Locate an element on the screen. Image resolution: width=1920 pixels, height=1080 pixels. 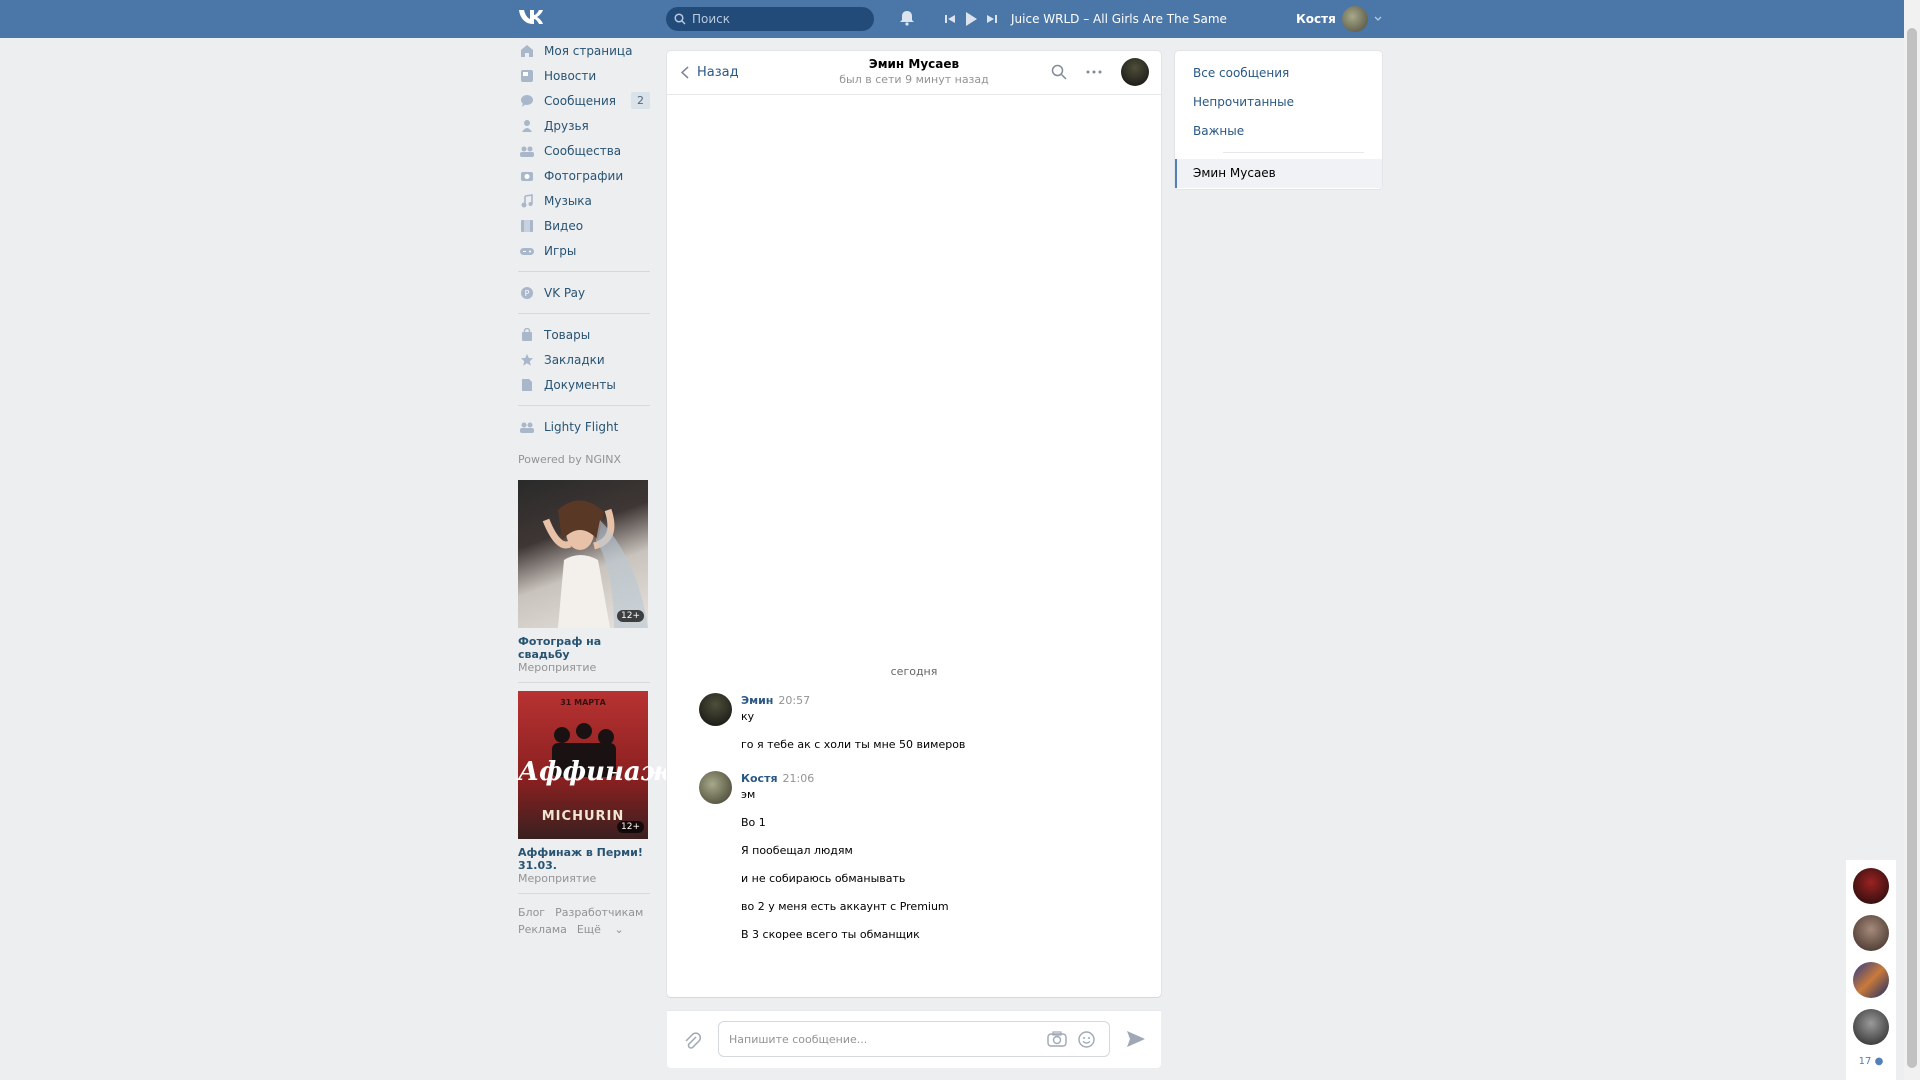
sidebar-item-home: Моя страница is located at coordinates (584, 50).